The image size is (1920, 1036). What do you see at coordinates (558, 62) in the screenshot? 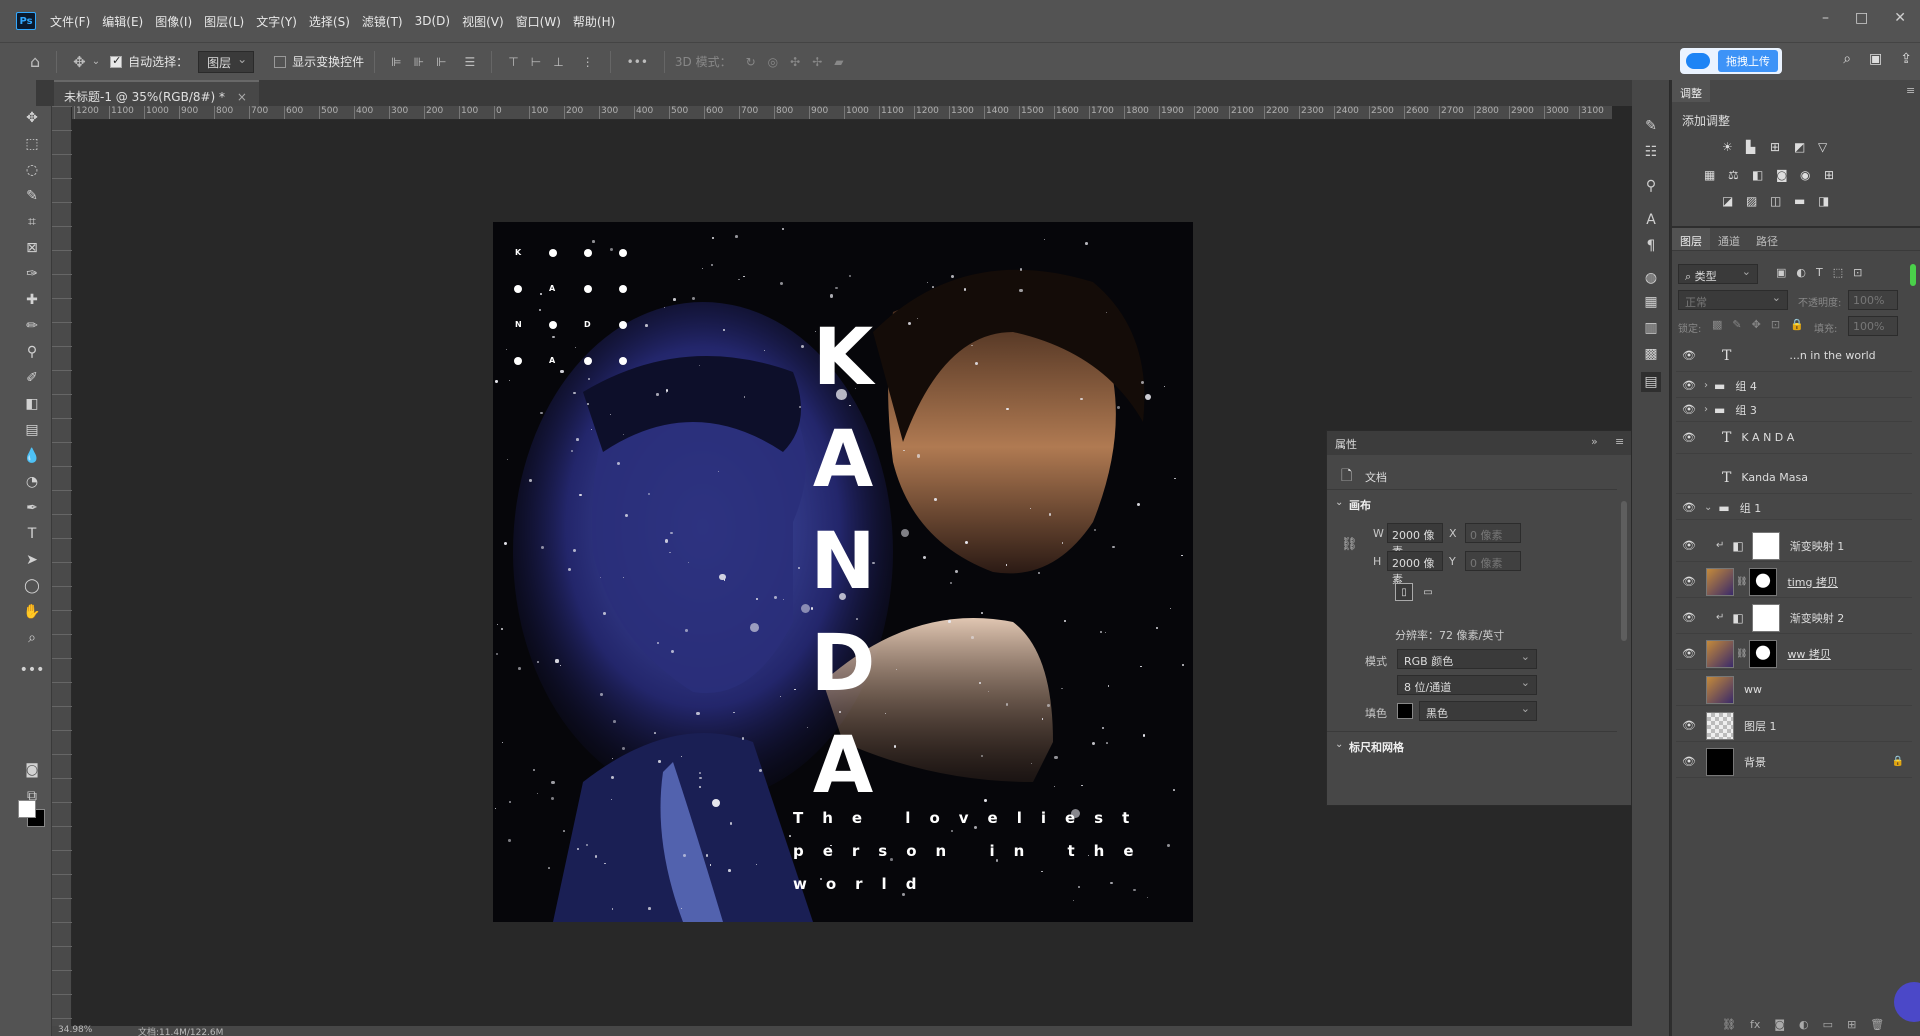
I see `align-bottom-icon: ⊥` at bounding box center [558, 62].